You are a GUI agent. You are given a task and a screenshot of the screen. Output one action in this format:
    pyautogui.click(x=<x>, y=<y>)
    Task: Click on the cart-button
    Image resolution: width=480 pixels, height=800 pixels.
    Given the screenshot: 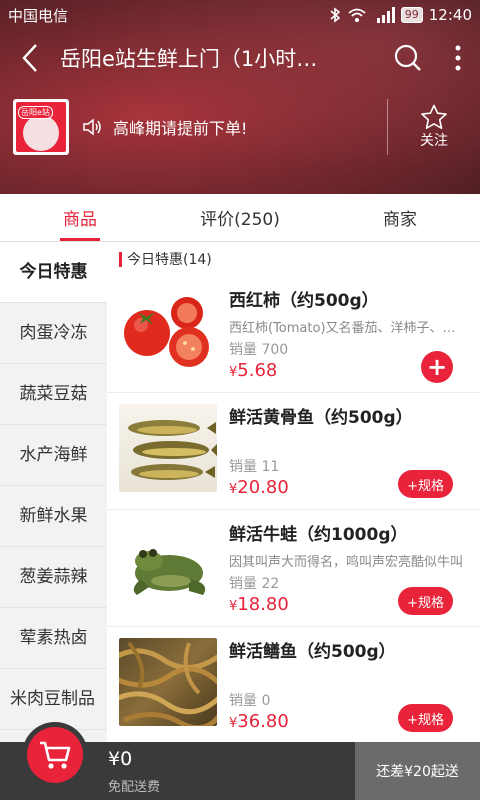 What is the action you would take?
    pyautogui.click(x=55, y=755)
    